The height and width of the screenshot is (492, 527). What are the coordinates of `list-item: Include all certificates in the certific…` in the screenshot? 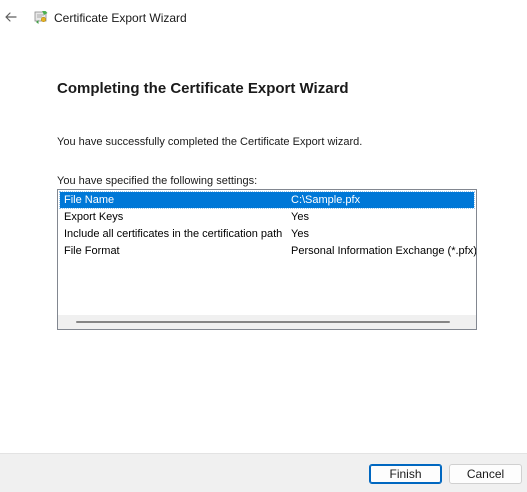 It's located at (267, 234).